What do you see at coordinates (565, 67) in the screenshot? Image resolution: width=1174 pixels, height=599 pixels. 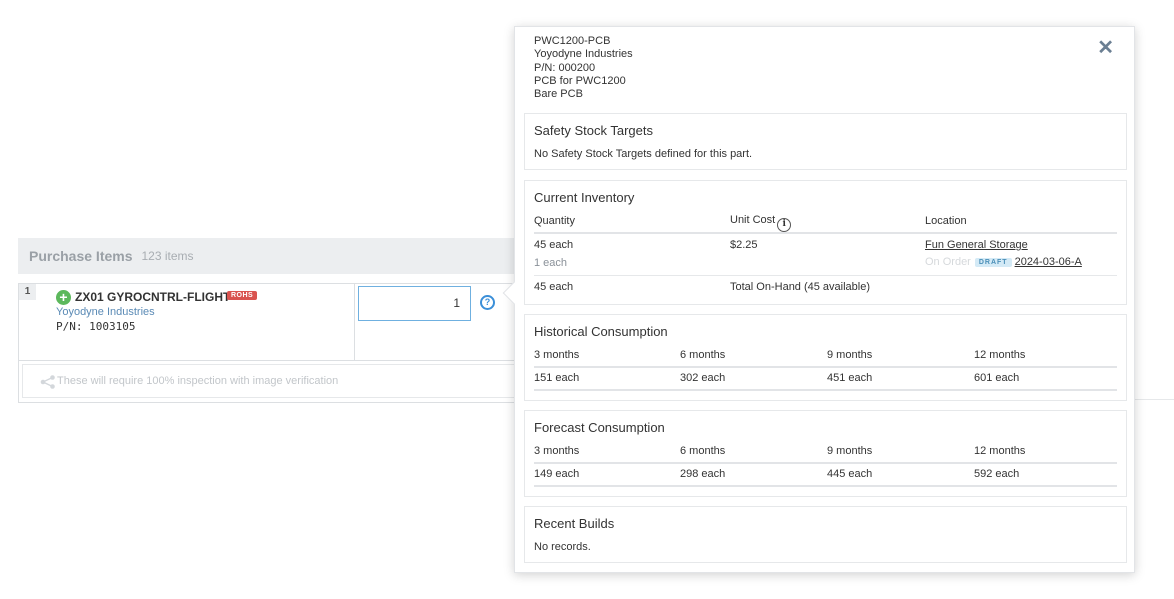 I see `part-number: P/N: 000200` at bounding box center [565, 67].